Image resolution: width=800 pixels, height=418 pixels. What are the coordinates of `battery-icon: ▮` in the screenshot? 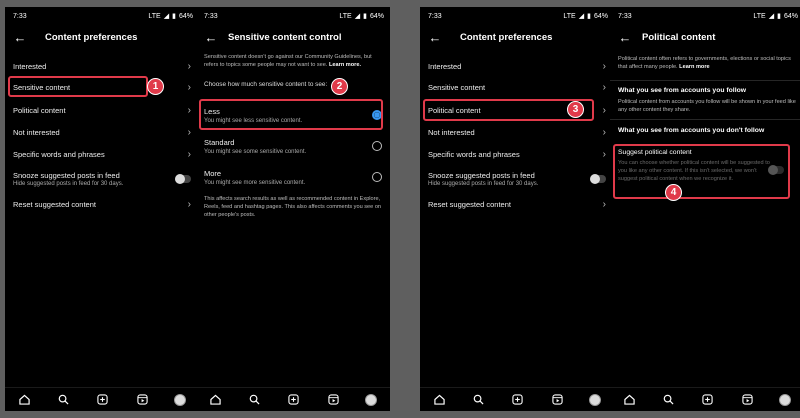 It's located at (365, 16).